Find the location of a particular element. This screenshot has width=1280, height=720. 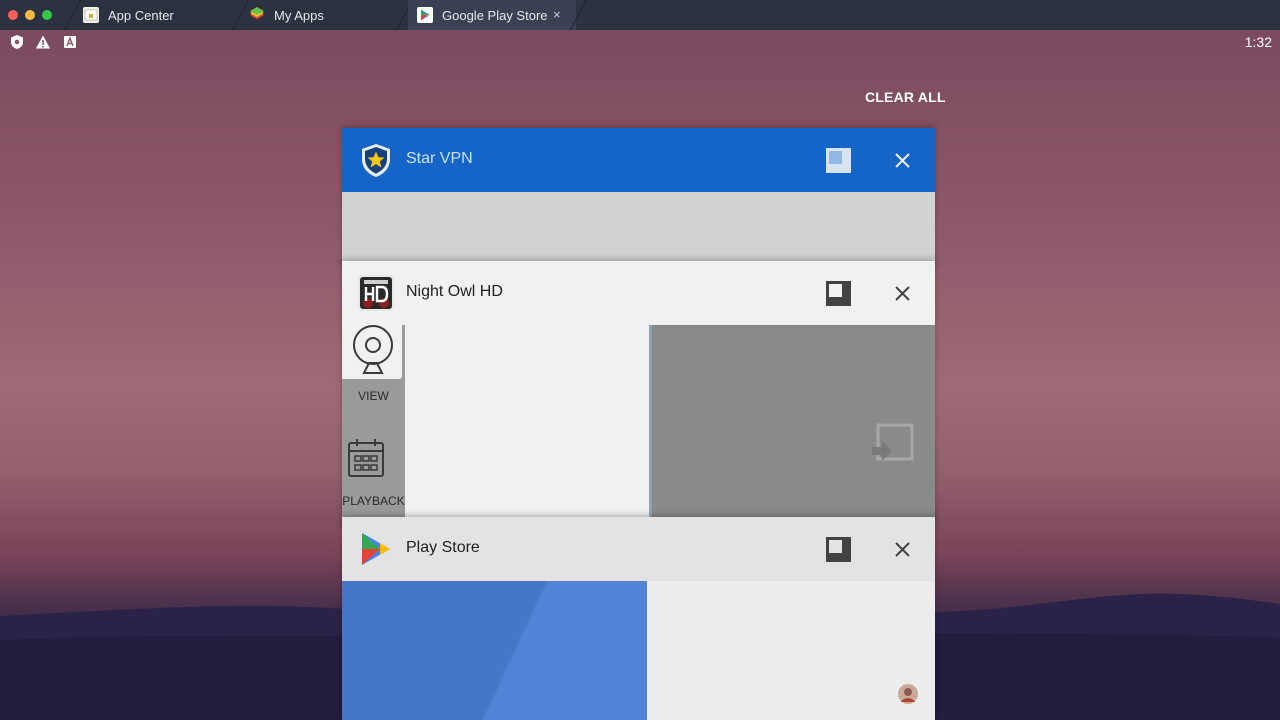

tab-close-button: × is located at coordinates (557, 14).